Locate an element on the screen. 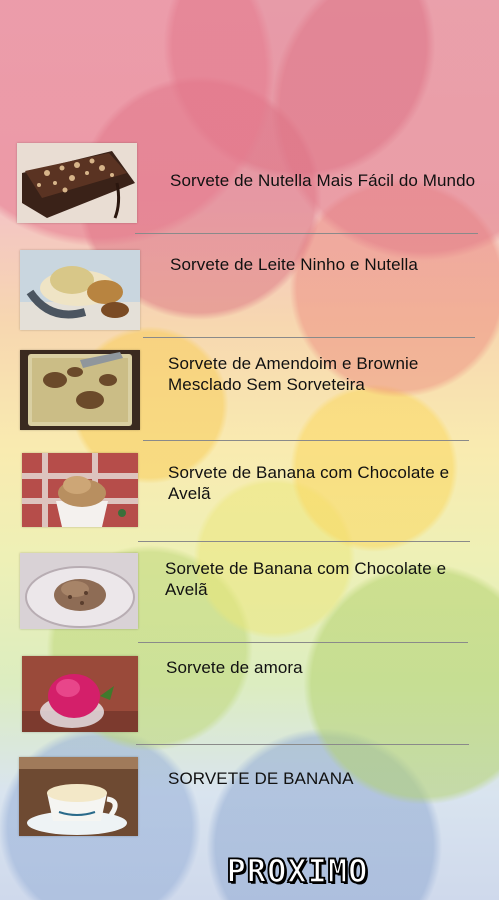 Image resolution: width=499 pixels, height=900 pixels. recipe-title: Sorvete de Nutella Mais Fácil do Mundo is located at coordinates (332, 180).